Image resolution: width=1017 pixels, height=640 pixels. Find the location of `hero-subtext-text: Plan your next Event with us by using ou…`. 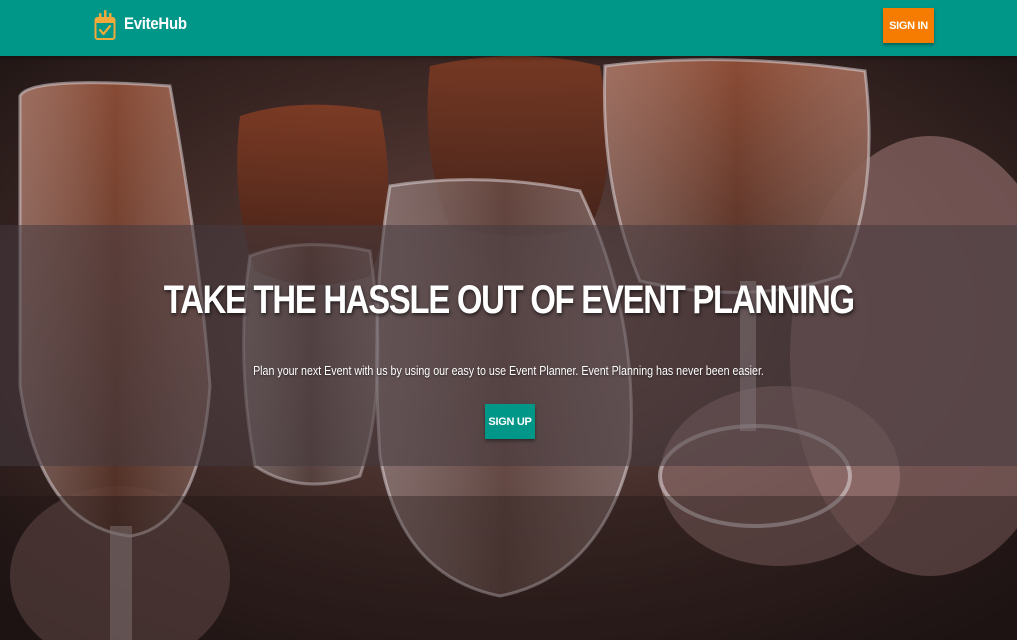

hero-subtext-text: Plan your next Event with us by using ou… is located at coordinates (508, 370).